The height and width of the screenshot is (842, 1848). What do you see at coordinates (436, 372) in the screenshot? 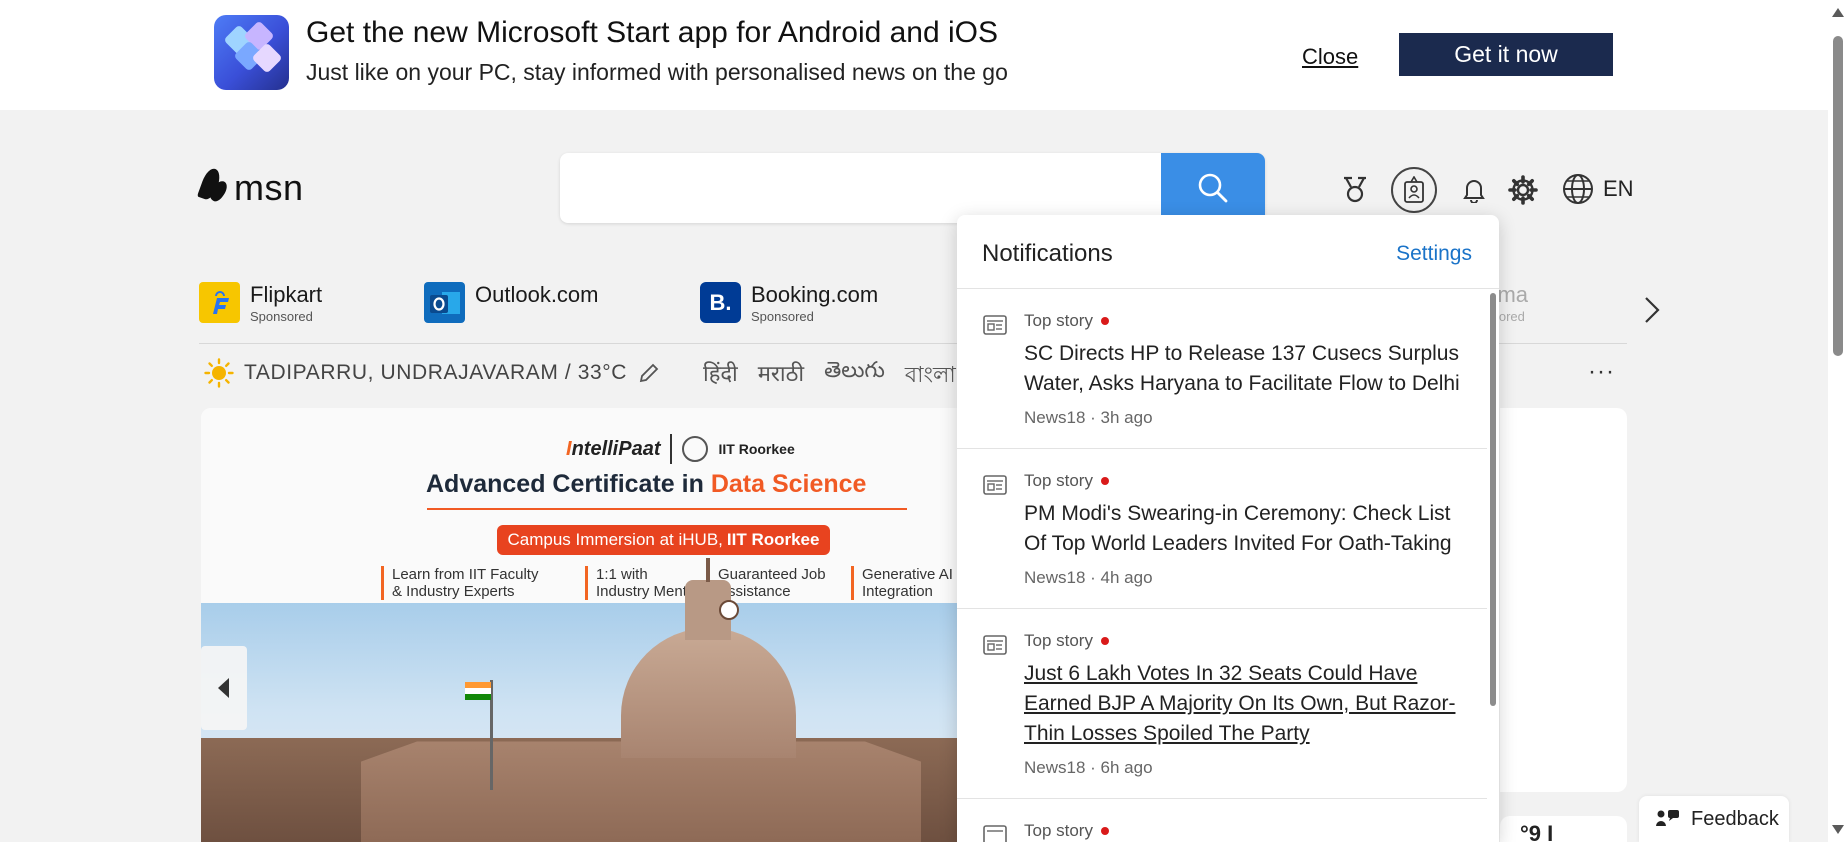
I see `weather-location: TADIPARRU, UNDRAJAVARAM / 33°C` at bounding box center [436, 372].